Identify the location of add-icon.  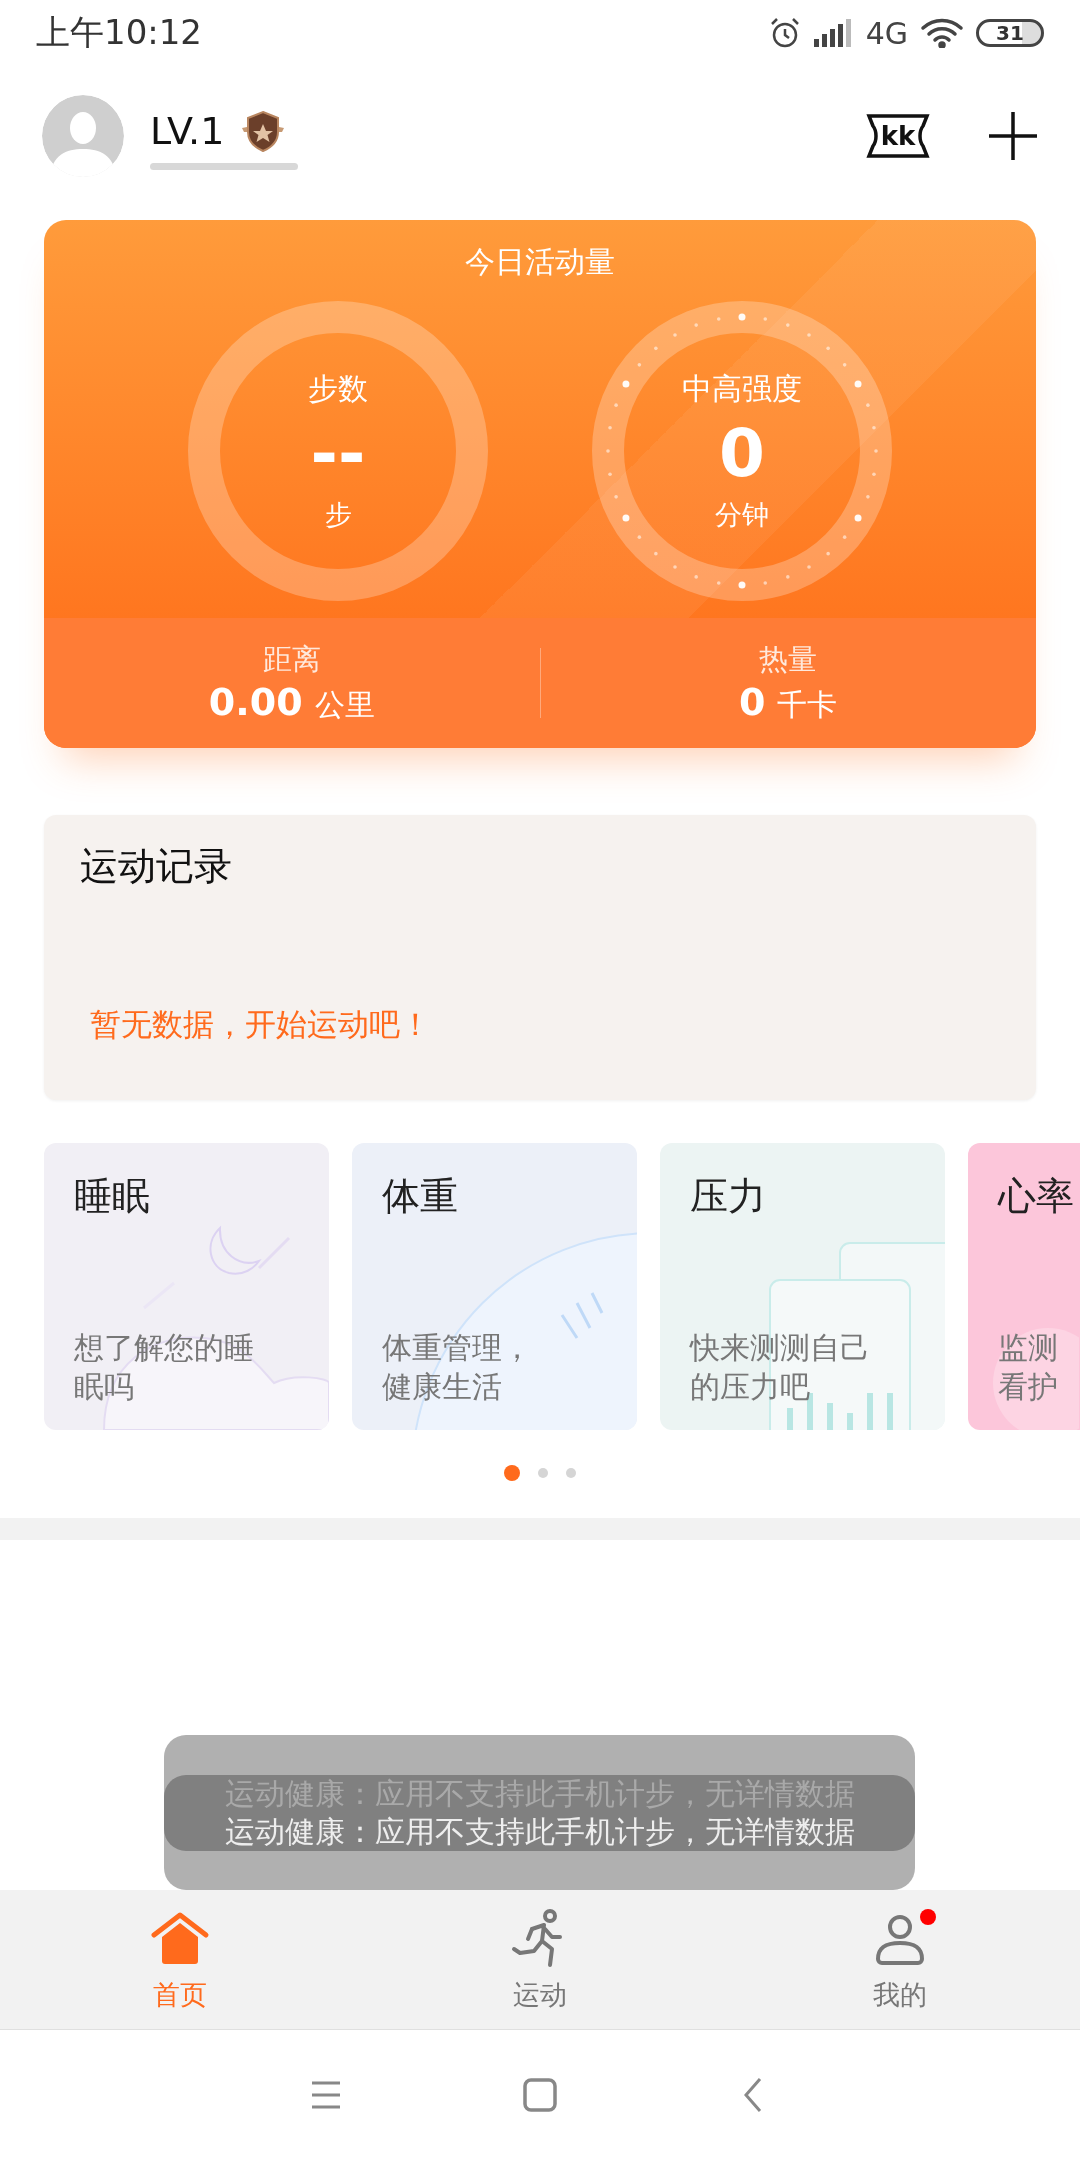
(1013, 136).